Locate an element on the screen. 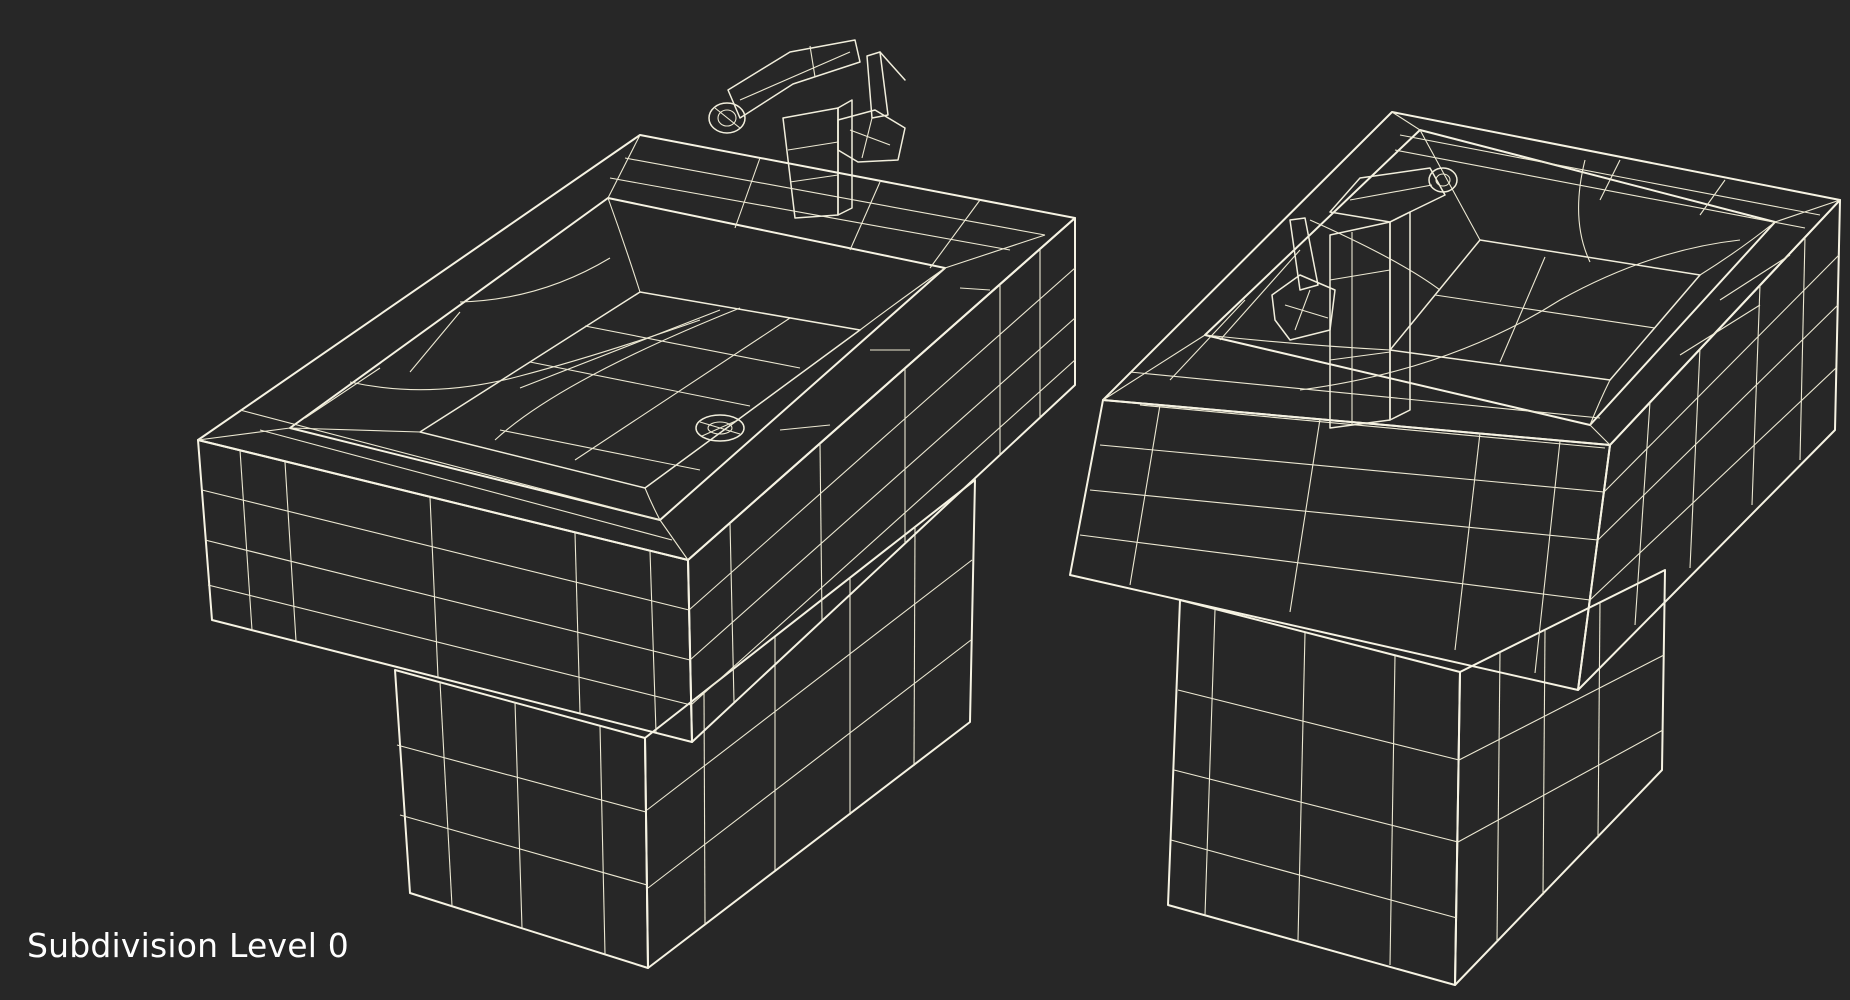 This screenshot has width=1850, height=1000. bowl-floor is located at coordinates (640, 390).